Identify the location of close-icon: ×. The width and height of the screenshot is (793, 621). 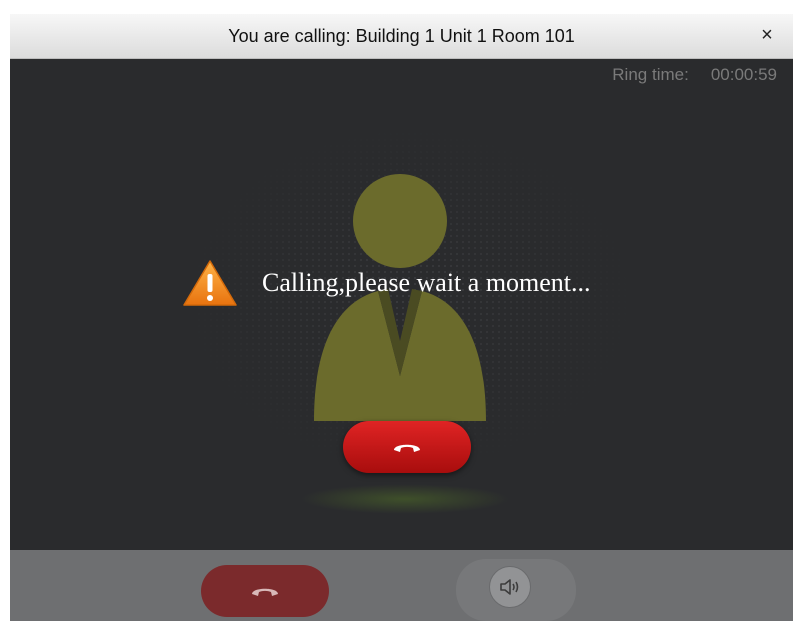
(767, 35).